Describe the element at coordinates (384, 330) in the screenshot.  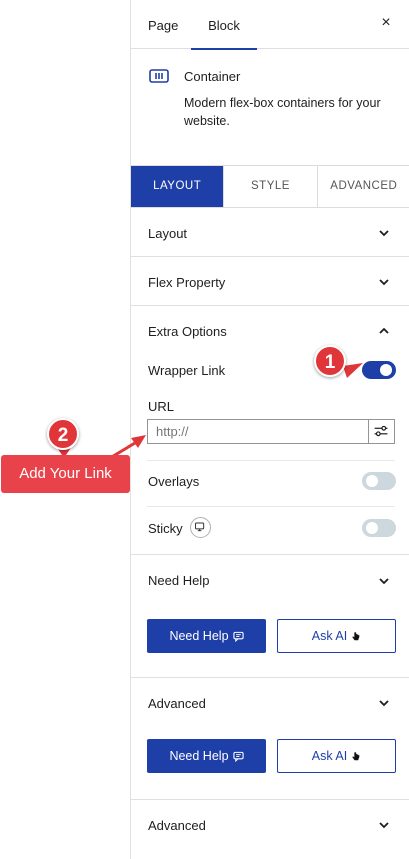
I see `chevron-up-icon` at that location.